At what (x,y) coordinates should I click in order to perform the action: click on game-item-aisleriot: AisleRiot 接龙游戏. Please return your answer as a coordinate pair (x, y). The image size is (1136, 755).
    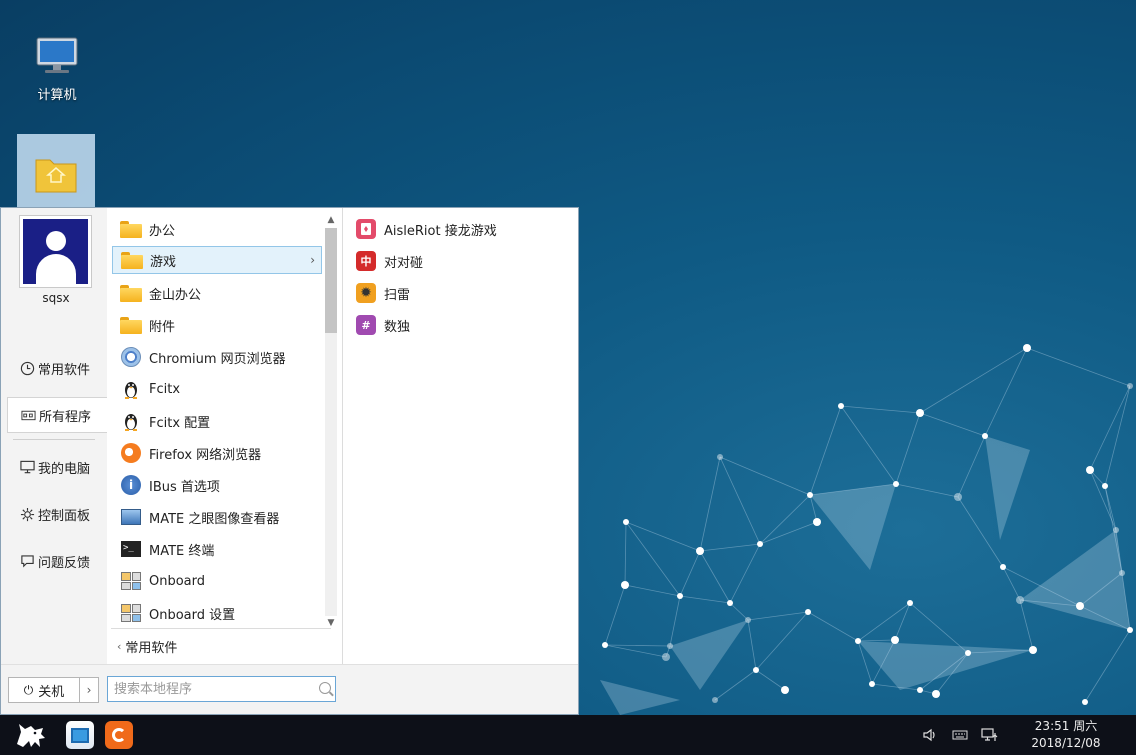
    Looking at the image, I should click on (461, 229).